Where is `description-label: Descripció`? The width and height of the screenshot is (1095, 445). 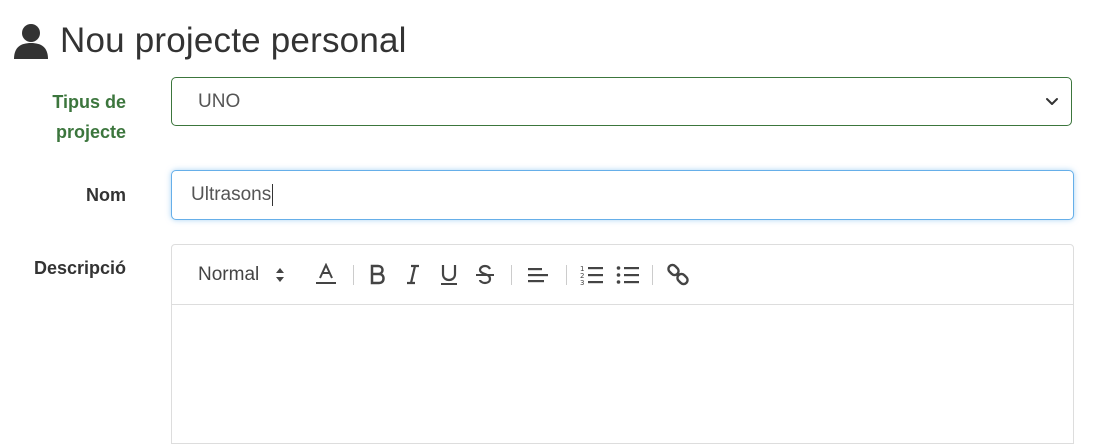
description-label: Descripció is located at coordinates (79, 268).